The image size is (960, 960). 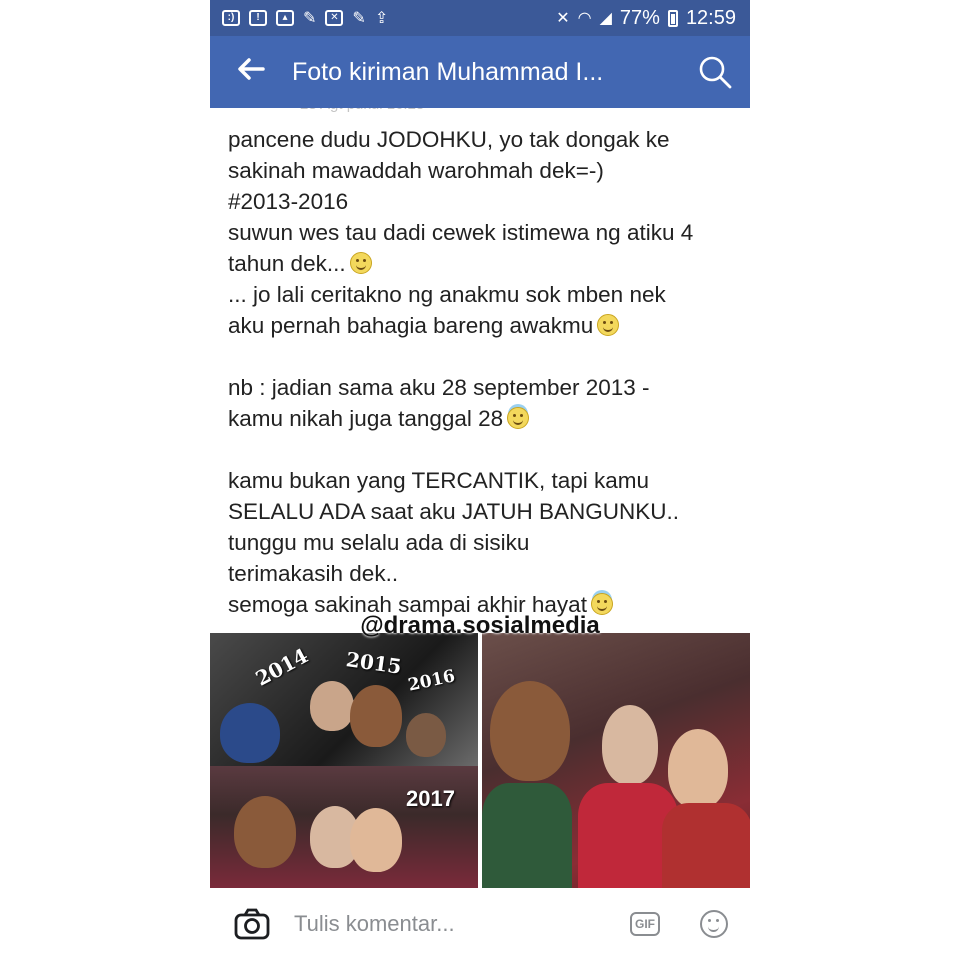 What do you see at coordinates (251, 72) in the screenshot?
I see `arrow-left-icon` at bounding box center [251, 72].